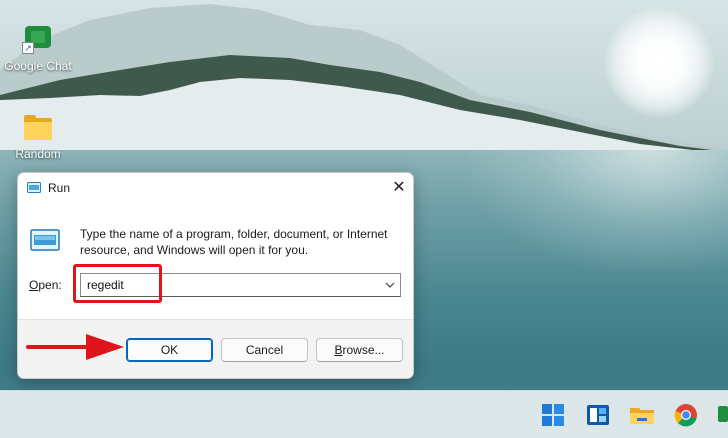 The width and height of the screenshot is (728, 438). I want to click on taskbar, so click(364, 414).